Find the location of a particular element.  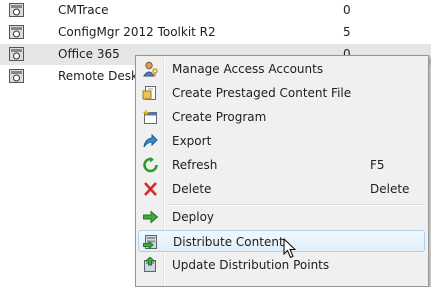

package-name: Office 365 is located at coordinates (89, 54).